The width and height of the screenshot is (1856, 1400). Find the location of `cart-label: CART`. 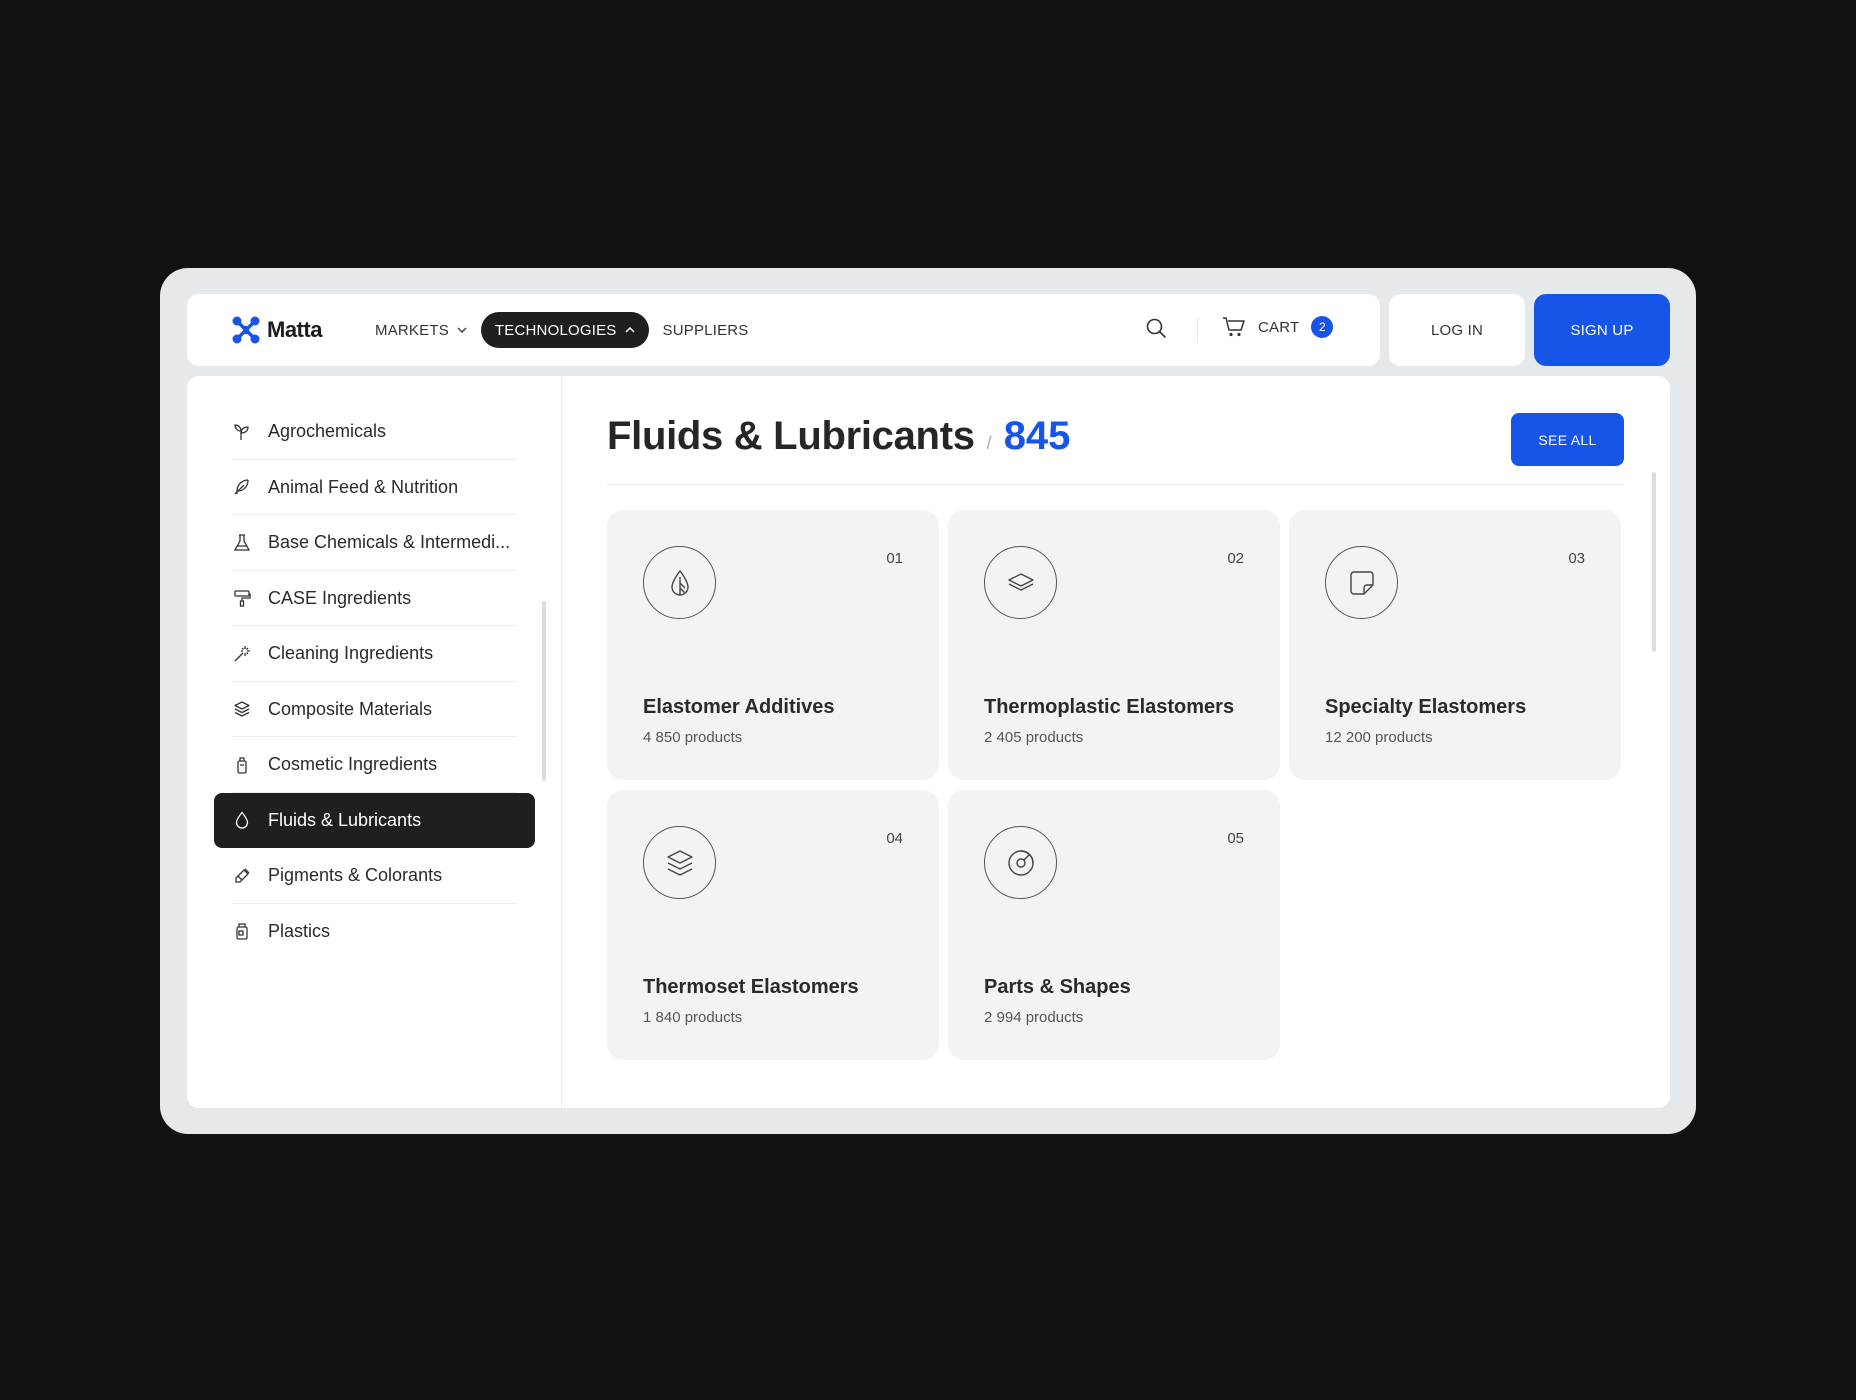

cart-label: CART is located at coordinates (1279, 327).